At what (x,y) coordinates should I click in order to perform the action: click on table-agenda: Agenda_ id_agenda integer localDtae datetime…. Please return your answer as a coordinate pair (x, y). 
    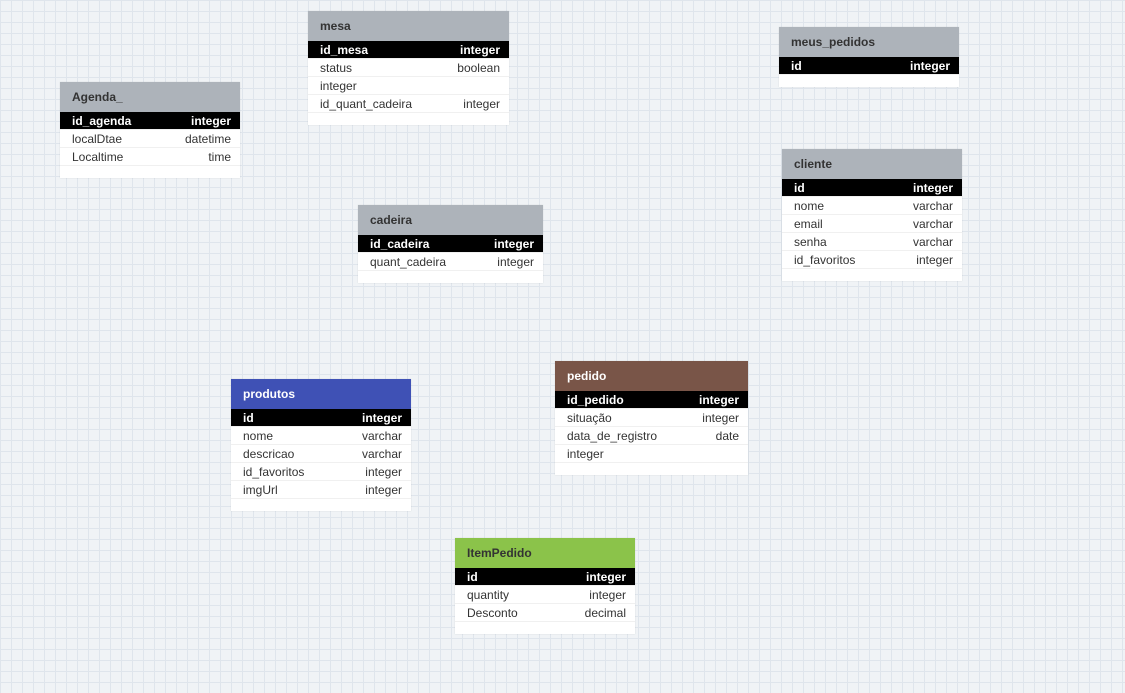
    Looking at the image, I should click on (150, 130).